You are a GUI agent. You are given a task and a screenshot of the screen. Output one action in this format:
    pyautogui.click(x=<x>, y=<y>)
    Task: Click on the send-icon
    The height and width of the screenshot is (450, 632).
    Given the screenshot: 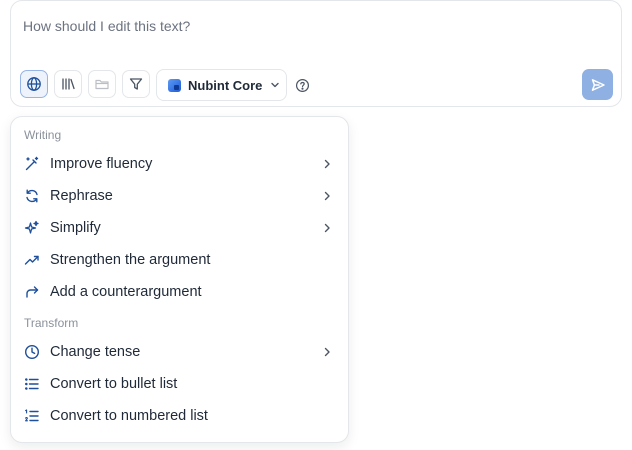 What is the action you would take?
    pyautogui.click(x=598, y=85)
    